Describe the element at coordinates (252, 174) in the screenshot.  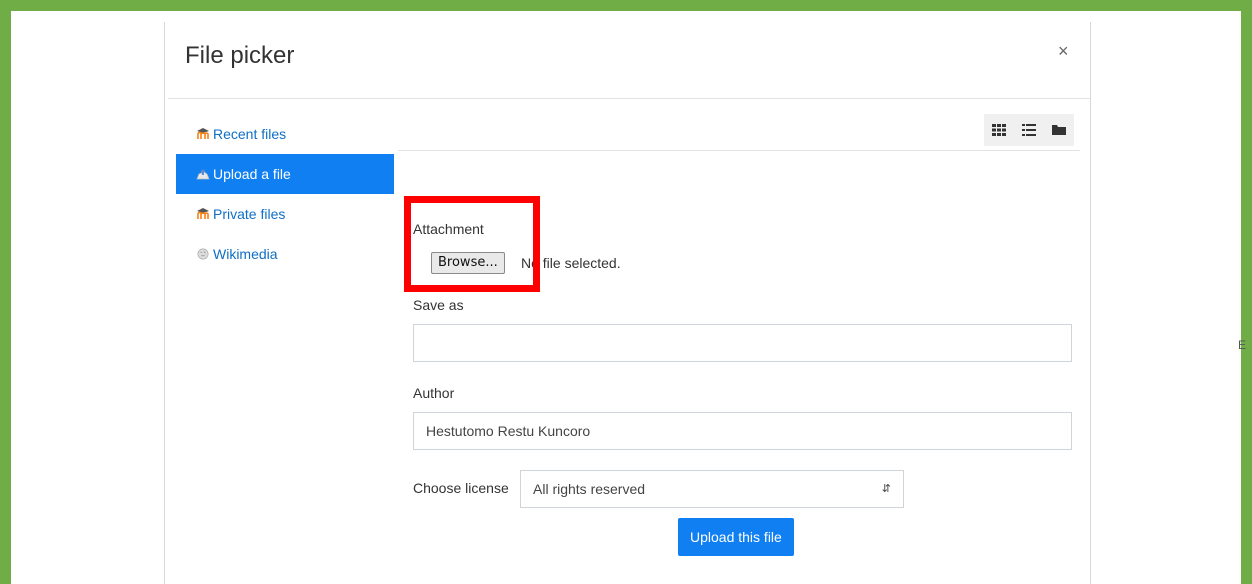
I see `sidebar-item-label: Upload a file` at that location.